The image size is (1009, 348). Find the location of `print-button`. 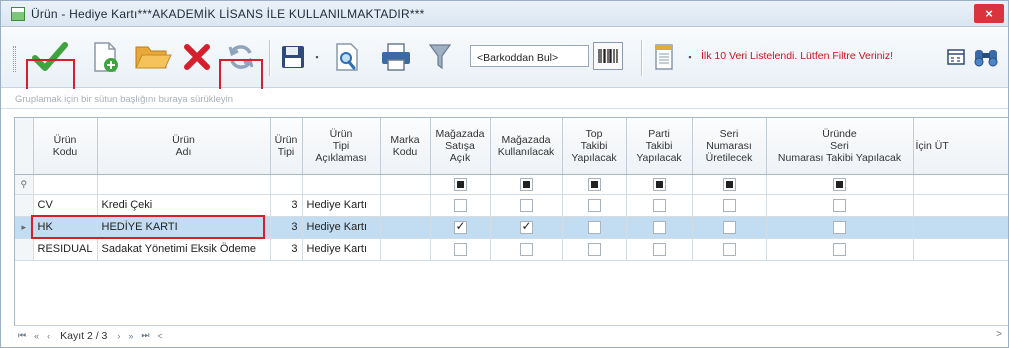

print-button is located at coordinates (396, 57).